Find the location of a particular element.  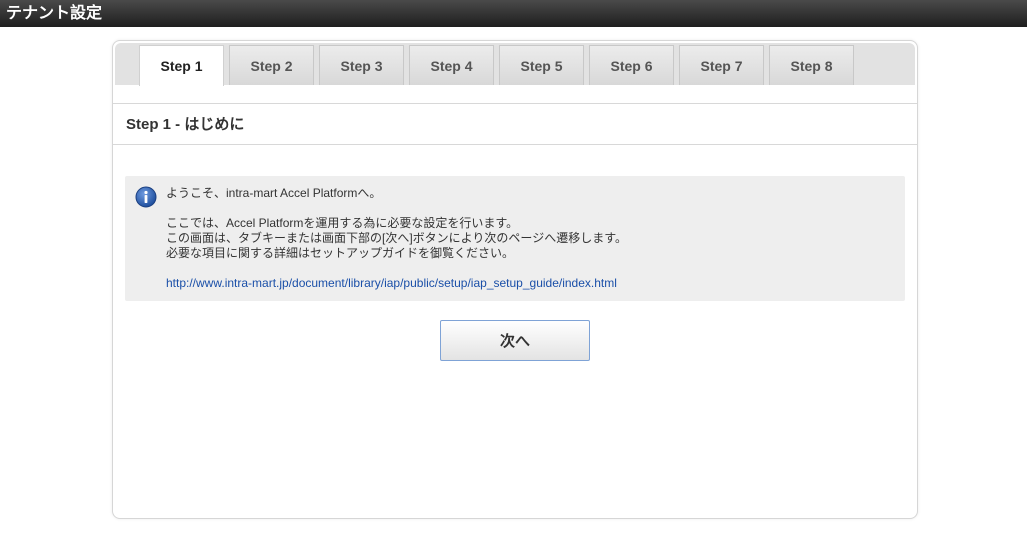

info-guide-note: 必要な項目に関する詳細はセットアップガイドを御覧ください。 is located at coordinates (340, 253).